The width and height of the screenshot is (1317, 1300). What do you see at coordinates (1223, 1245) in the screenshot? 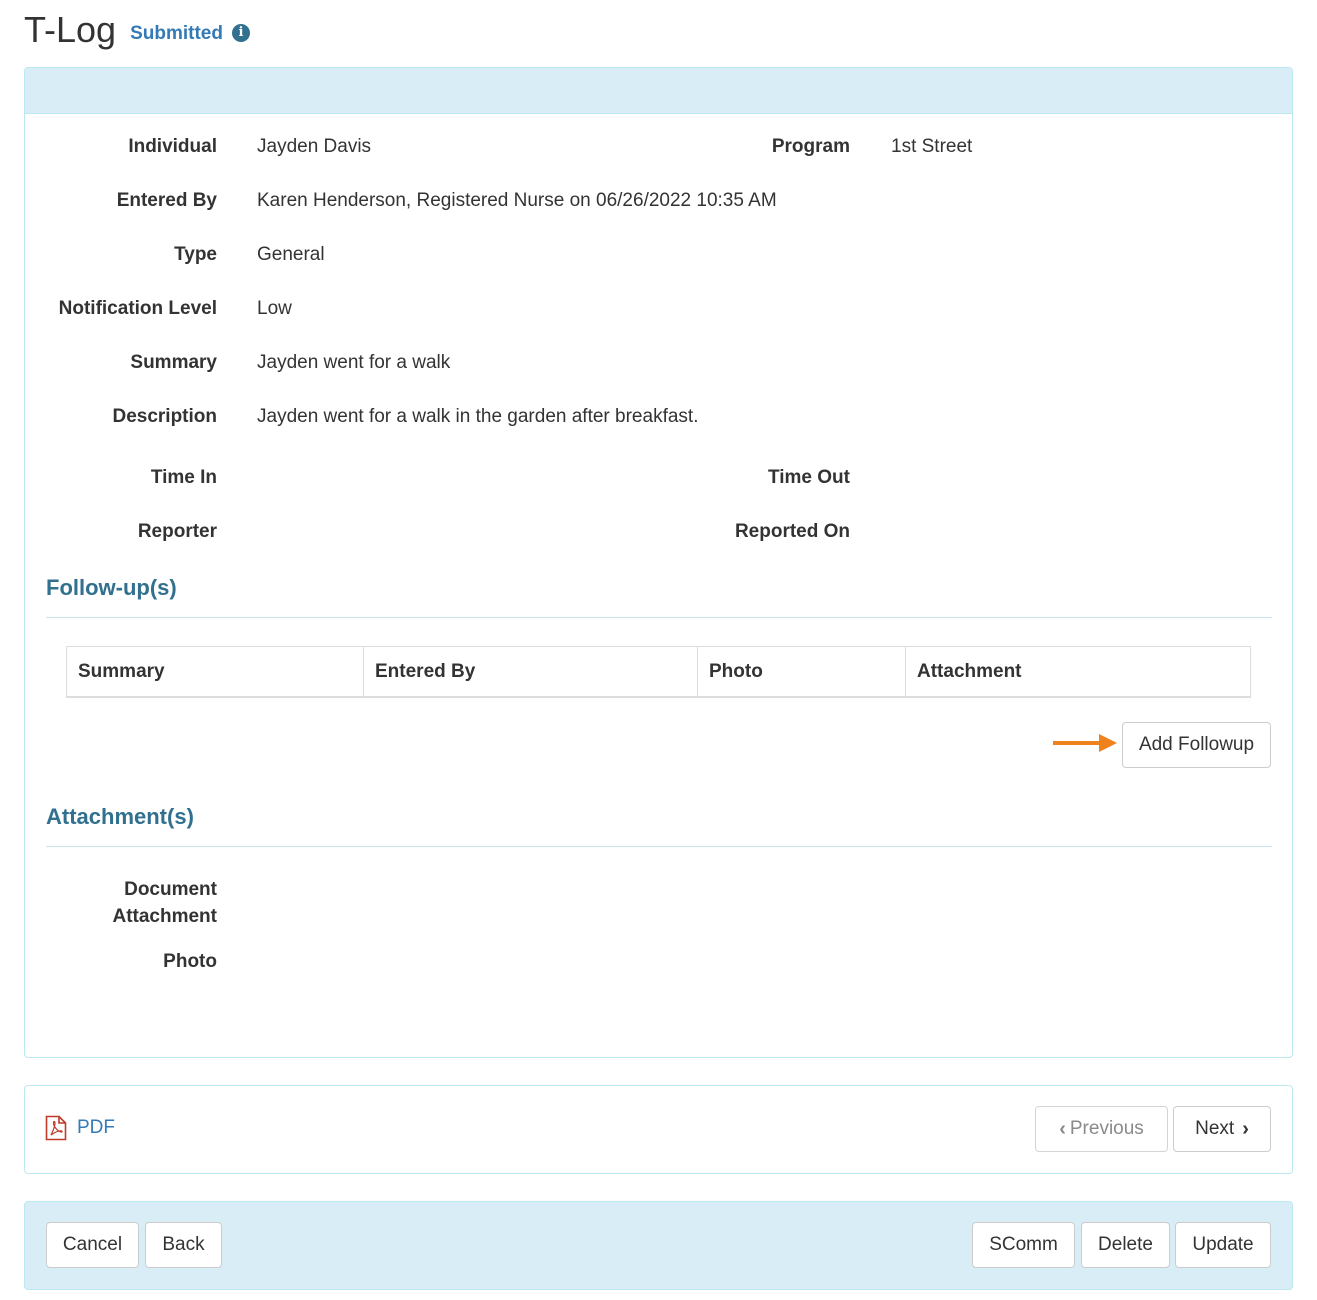
I see `update-button: Update` at bounding box center [1223, 1245].